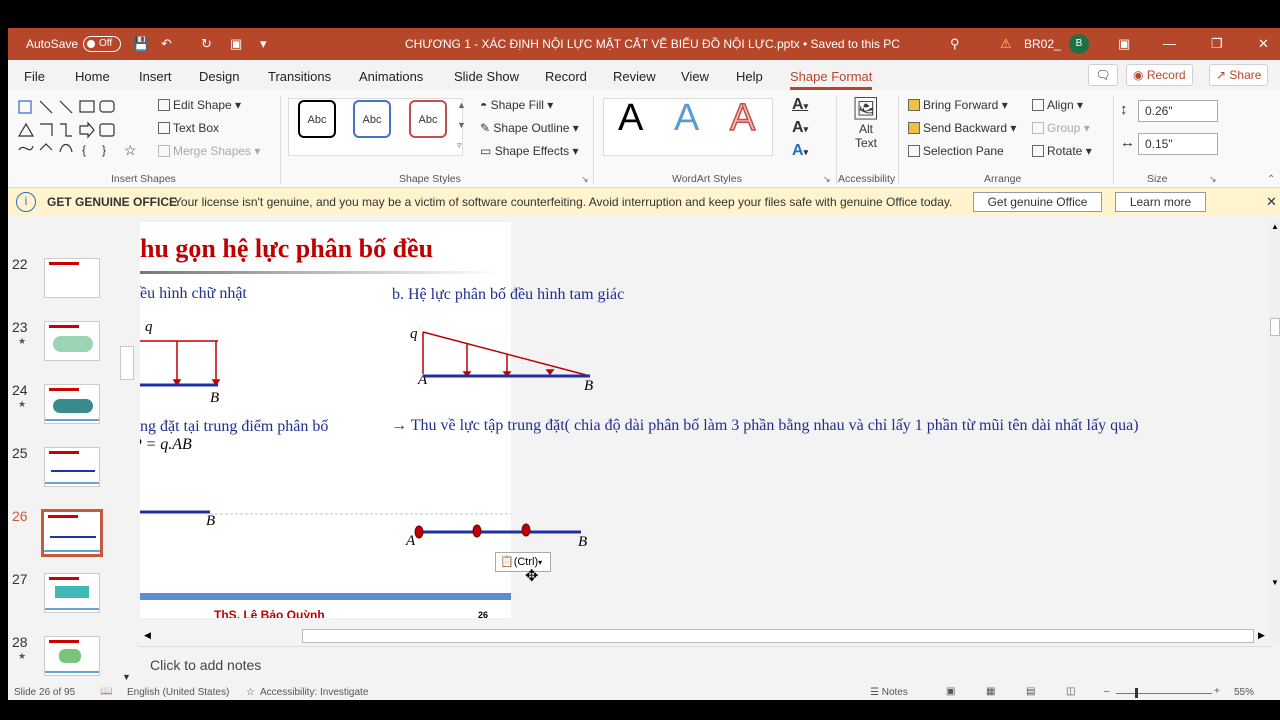 The image size is (1280, 720). What do you see at coordinates (317, 119) in the screenshot?
I see `style-black: Abc` at bounding box center [317, 119].